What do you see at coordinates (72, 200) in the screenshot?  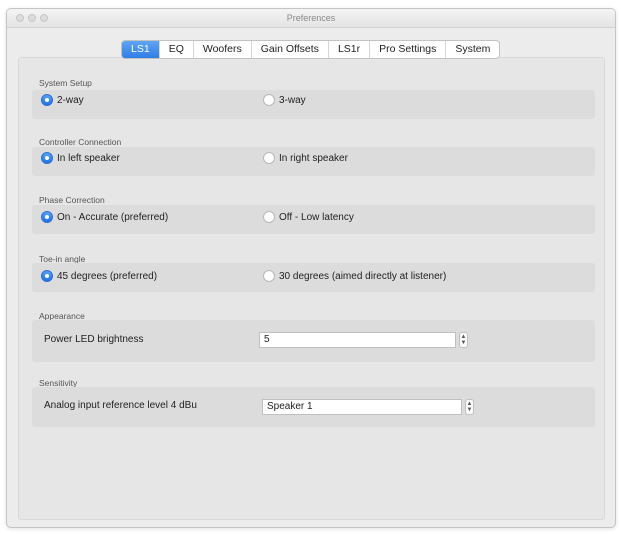 I see `phase-correction-heading: Phase Correction` at bounding box center [72, 200].